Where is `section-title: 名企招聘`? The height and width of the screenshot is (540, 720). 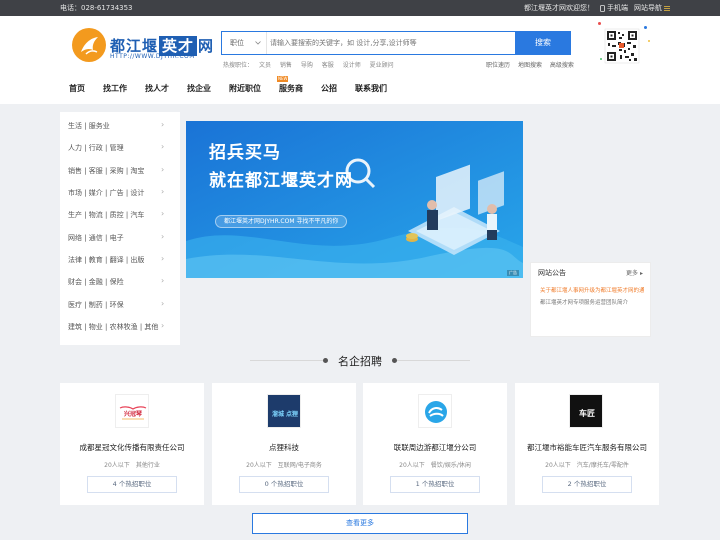 section-title: 名企招聘 is located at coordinates (360, 361).